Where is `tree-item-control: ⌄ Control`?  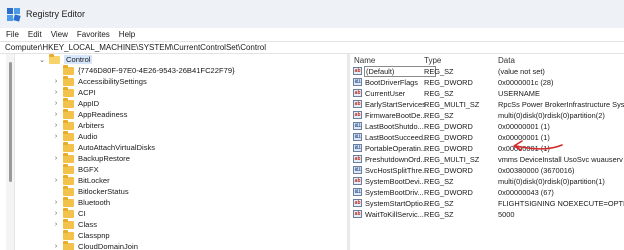 tree-item-control: ⌄ Control is located at coordinates (65, 59).